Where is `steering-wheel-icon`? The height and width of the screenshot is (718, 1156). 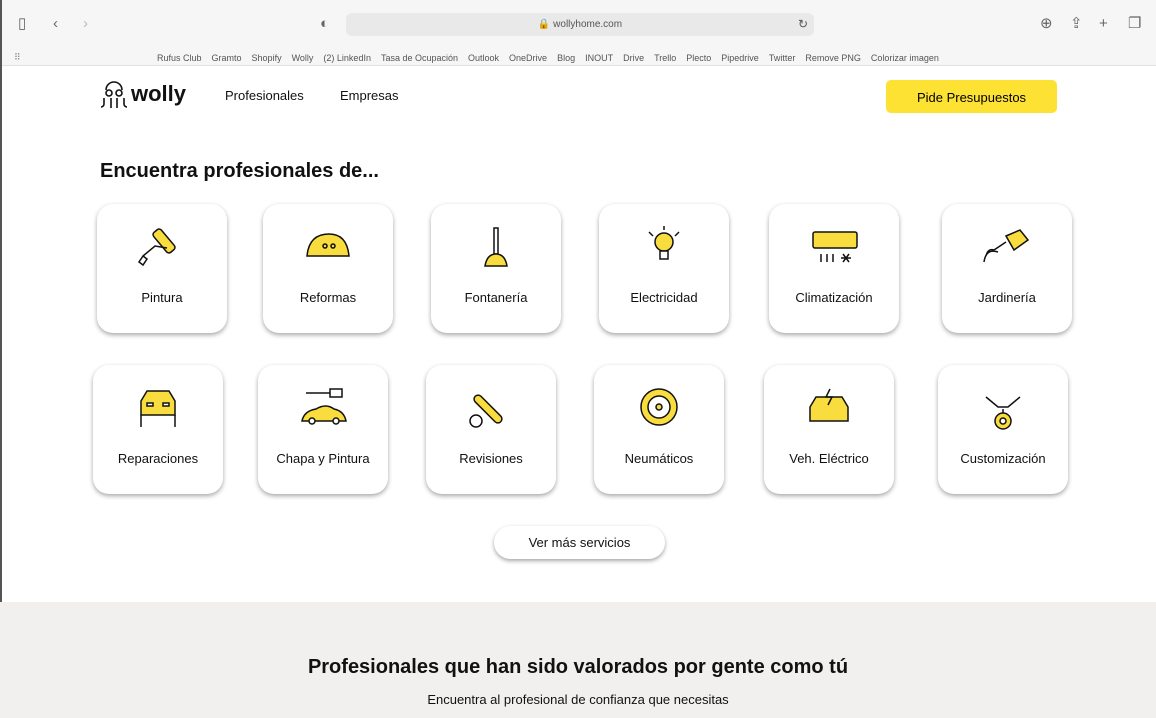
steering-wheel-icon is located at coordinates (659, 407).